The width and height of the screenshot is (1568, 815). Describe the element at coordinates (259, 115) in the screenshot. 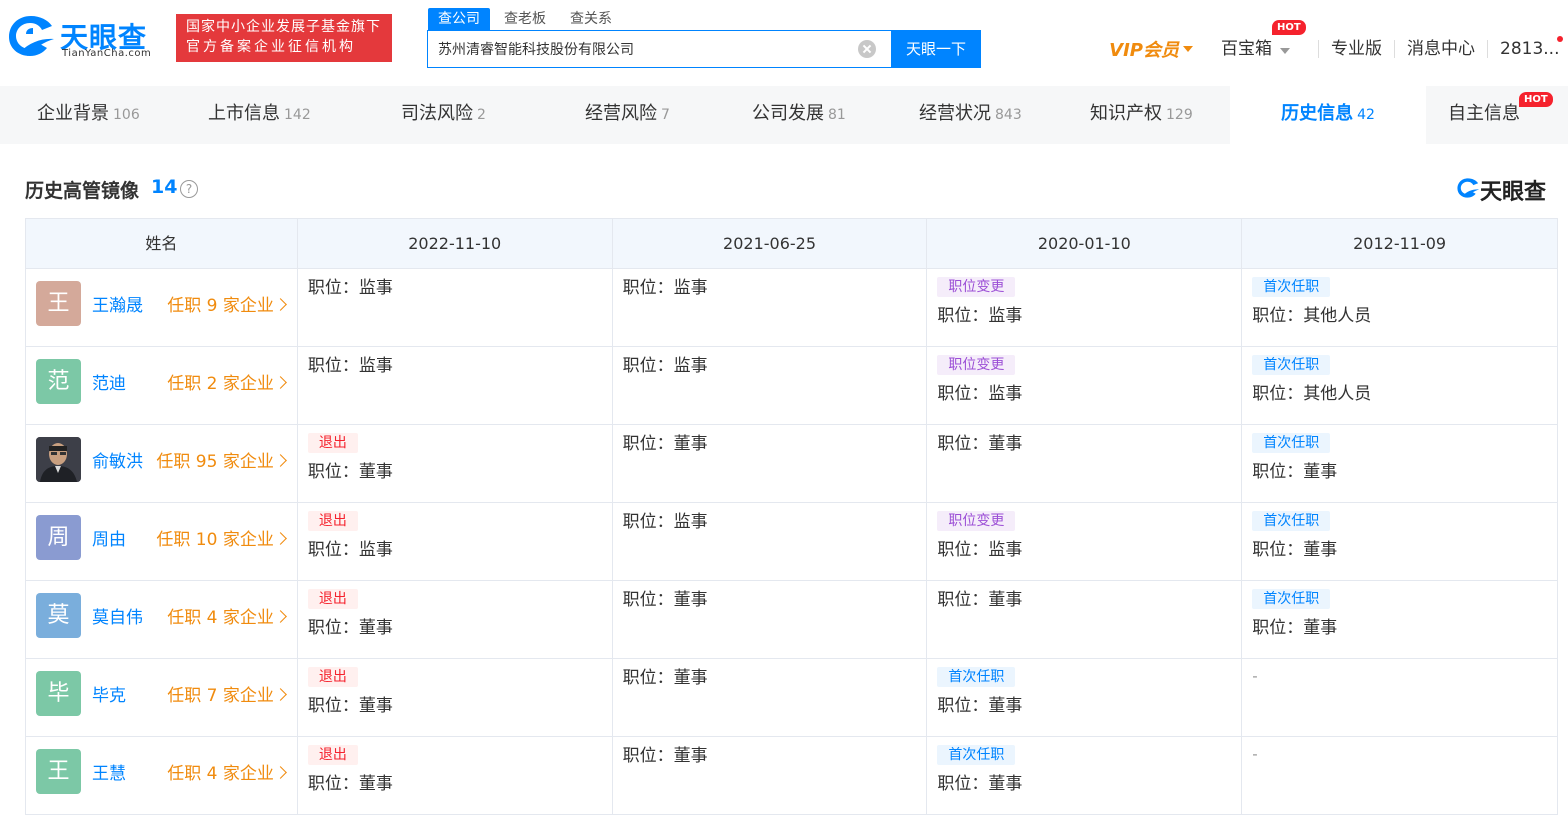

I see `tab-listing: 上市信息 142` at that location.